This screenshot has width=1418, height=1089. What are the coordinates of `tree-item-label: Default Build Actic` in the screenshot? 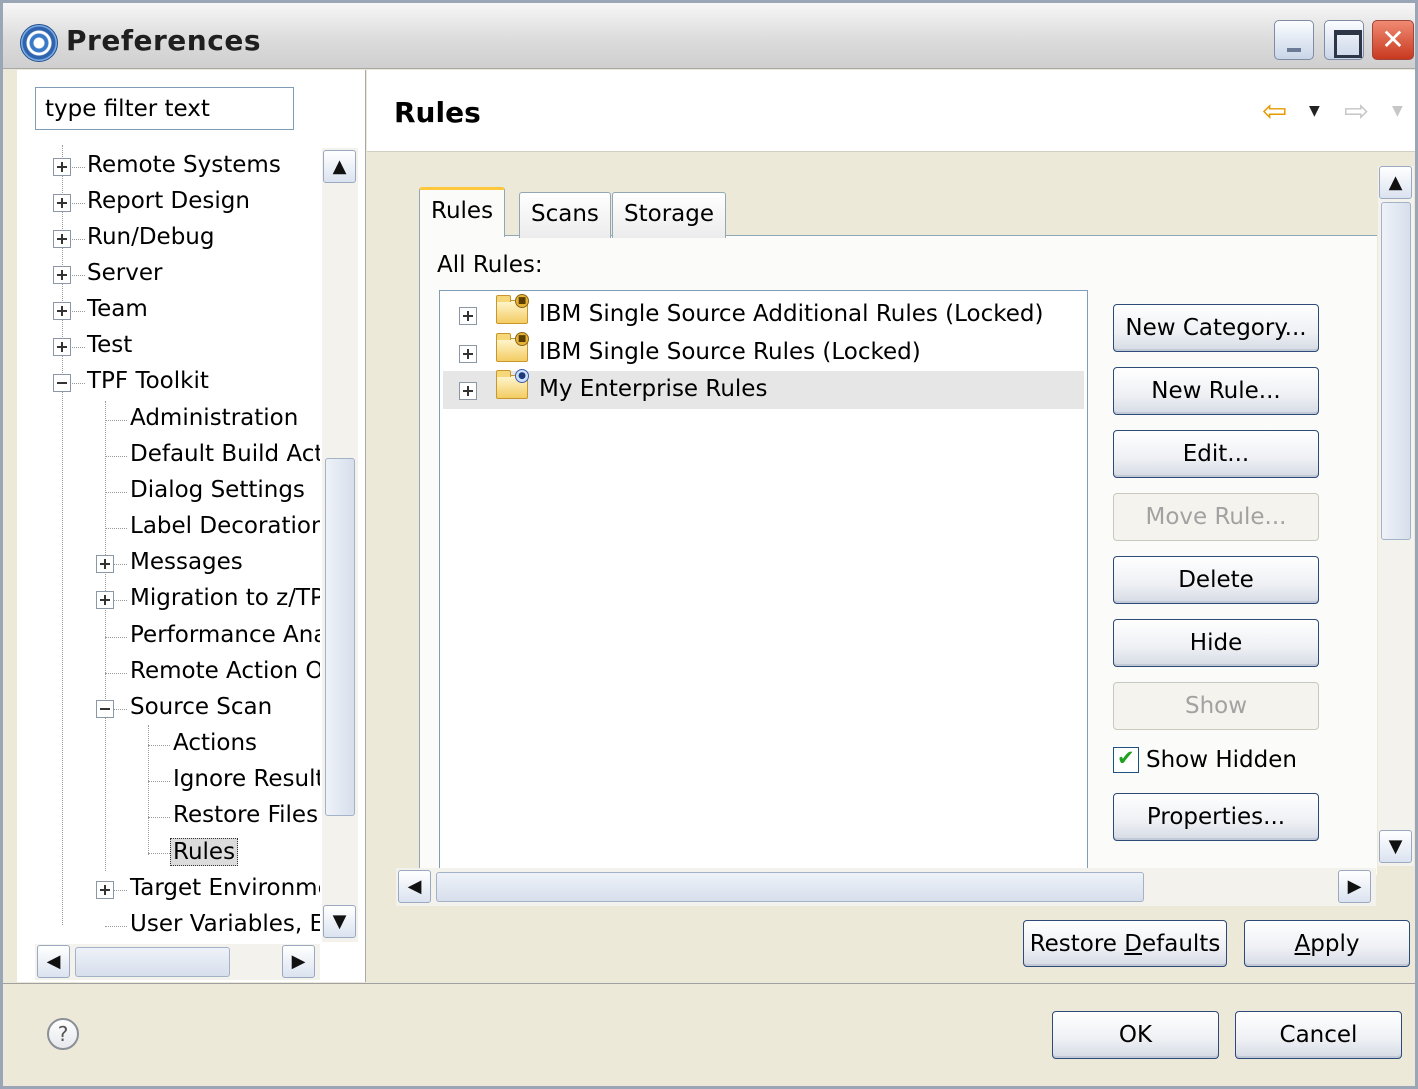 It's located at (225, 454).